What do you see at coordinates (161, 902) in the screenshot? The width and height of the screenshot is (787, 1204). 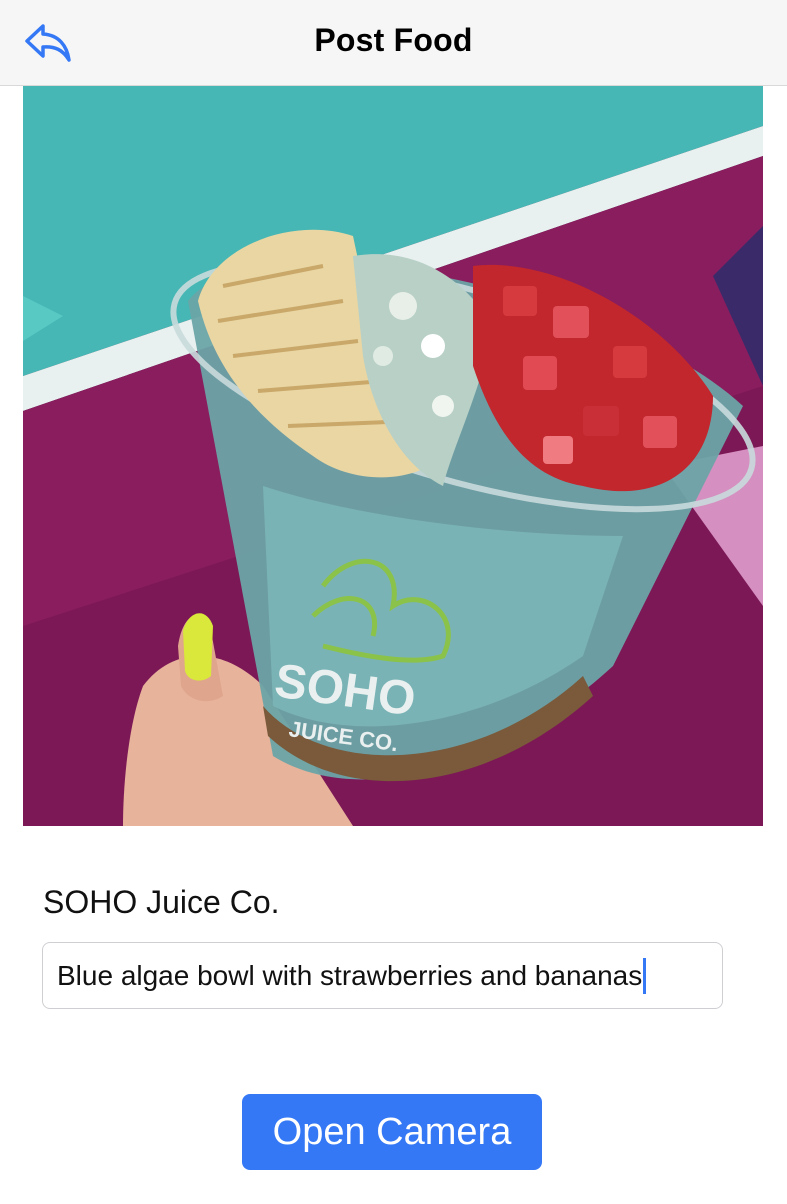 I see `place-name-label: SOHO Juice Co.` at bounding box center [161, 902].